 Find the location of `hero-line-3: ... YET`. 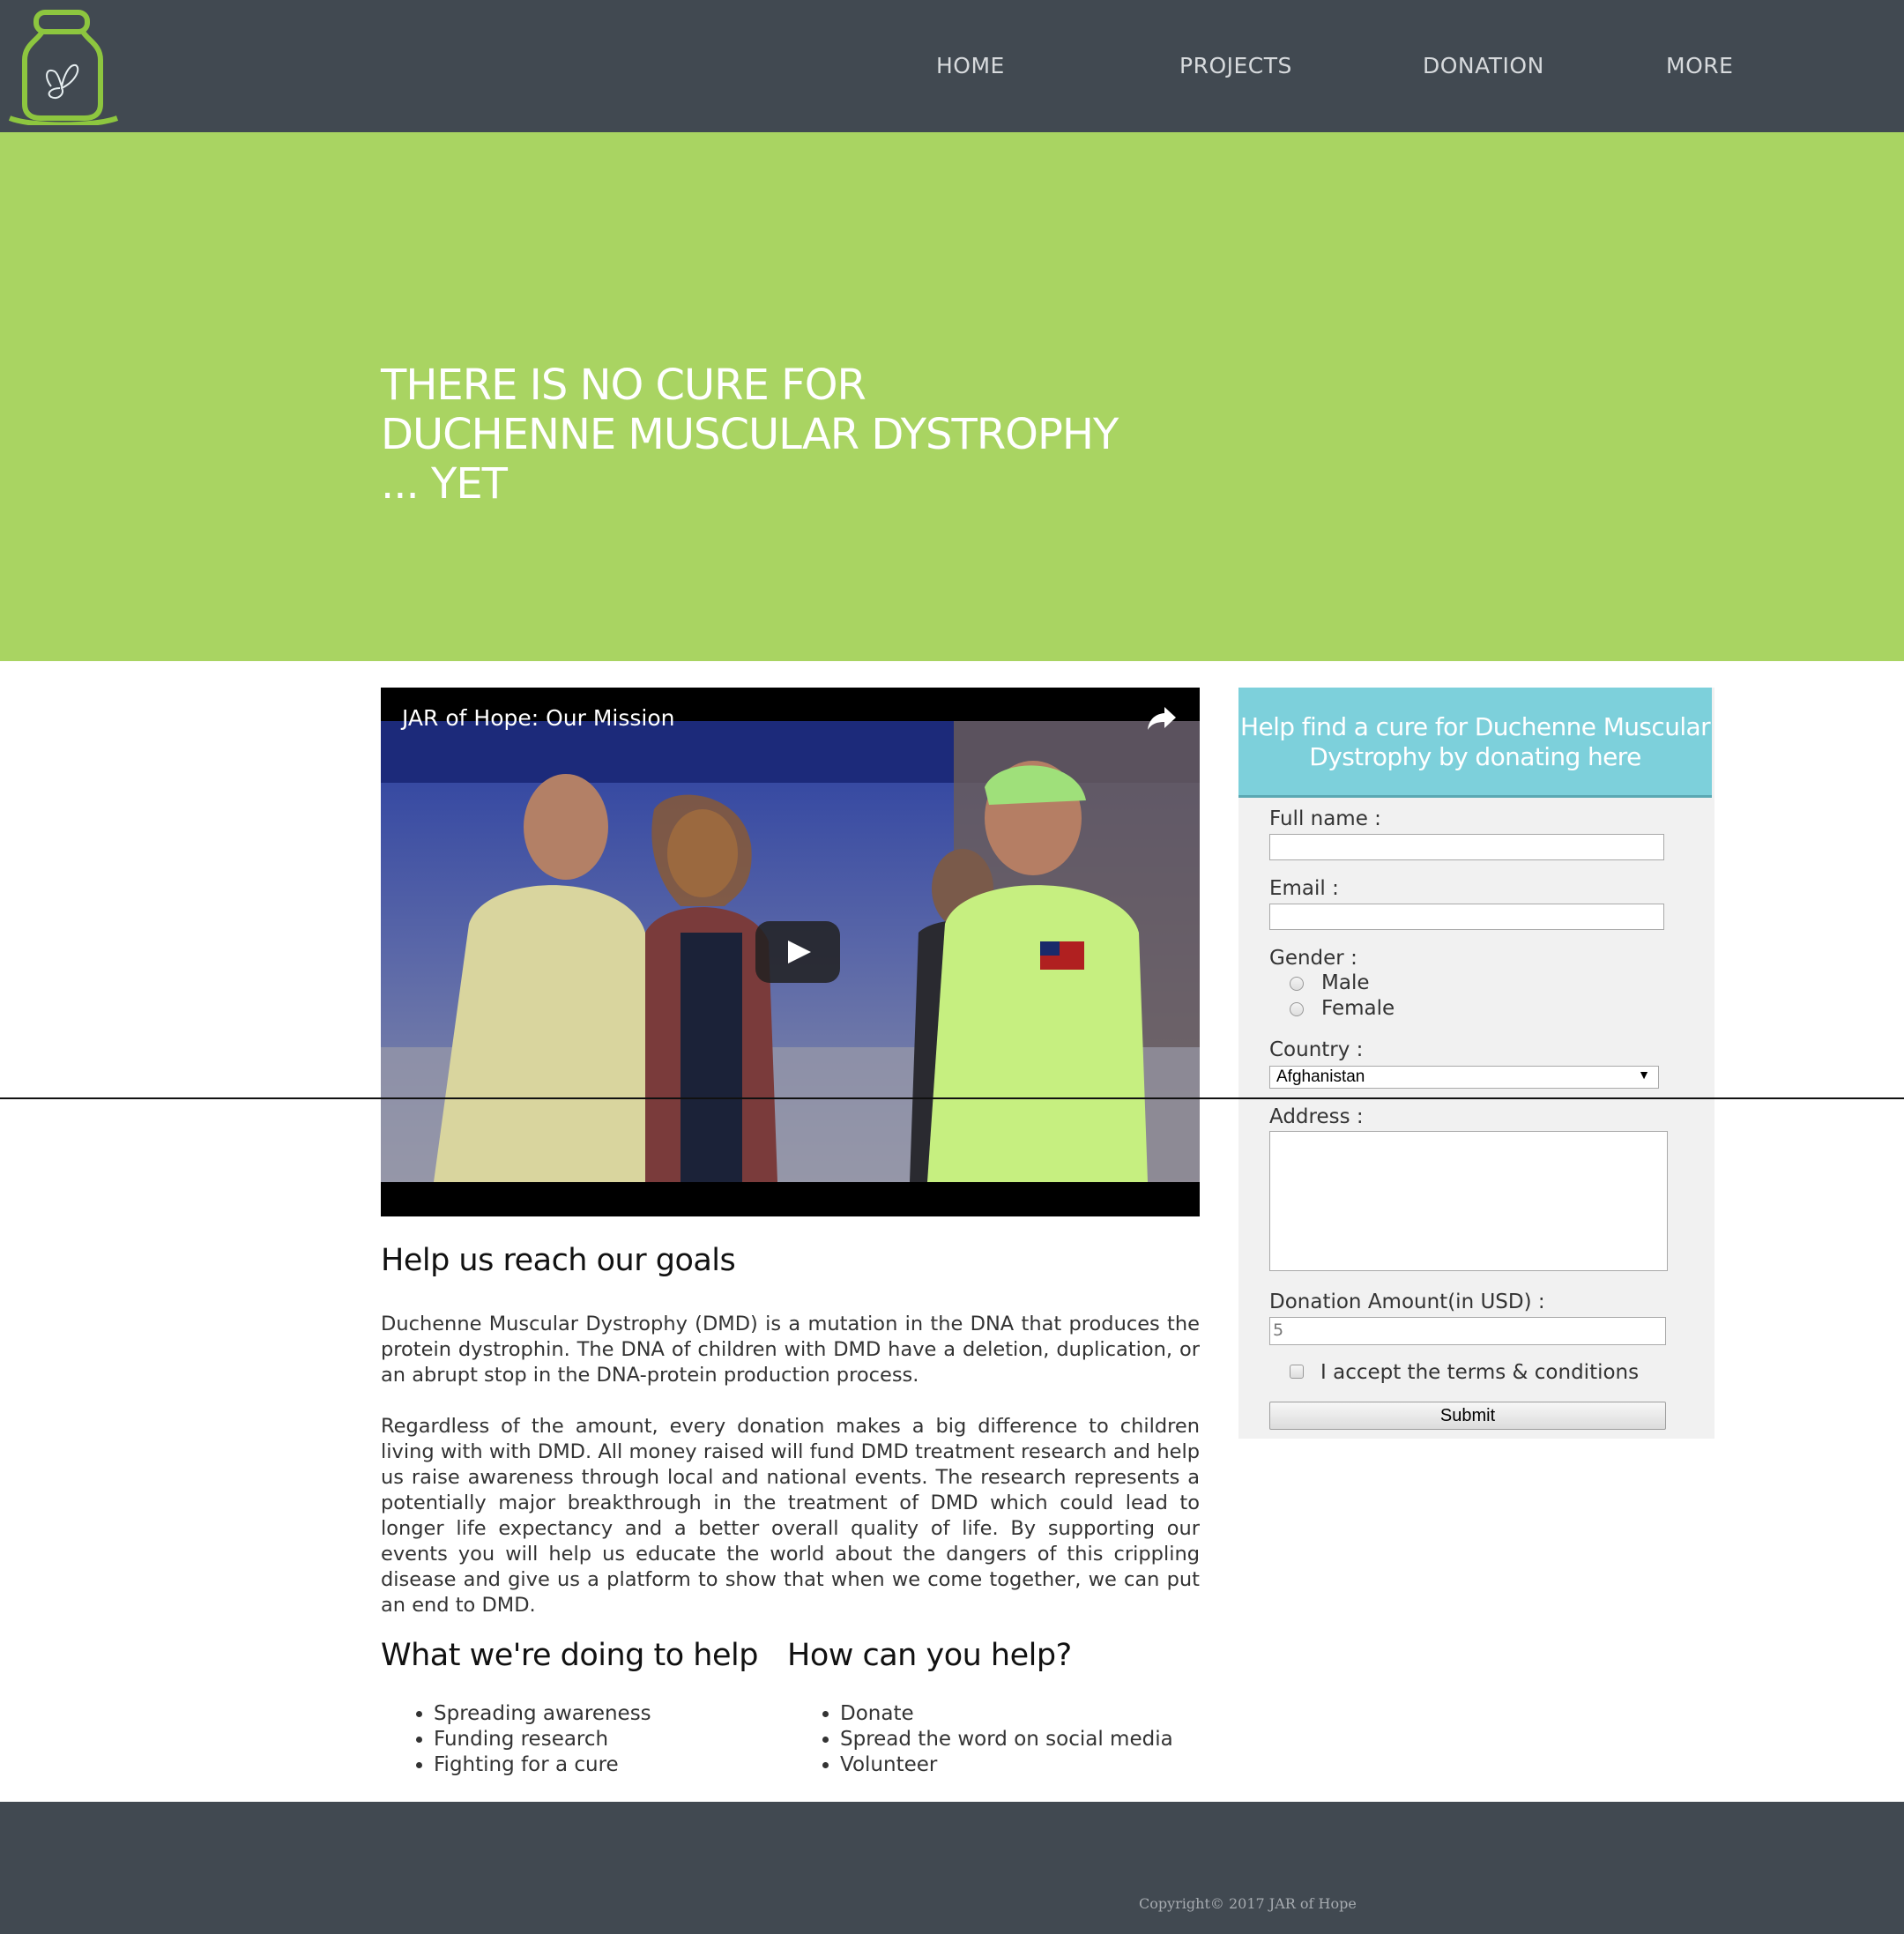

hero-line-3: ... YET is located at coordinates (444, 484).